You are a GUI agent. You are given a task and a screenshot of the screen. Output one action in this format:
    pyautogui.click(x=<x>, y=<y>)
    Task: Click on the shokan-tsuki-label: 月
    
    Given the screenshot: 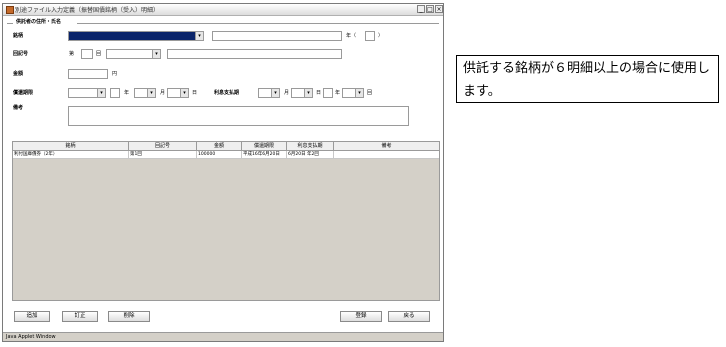 What is the action you would take?
    pyautogui.click(x=163, y=93)
    